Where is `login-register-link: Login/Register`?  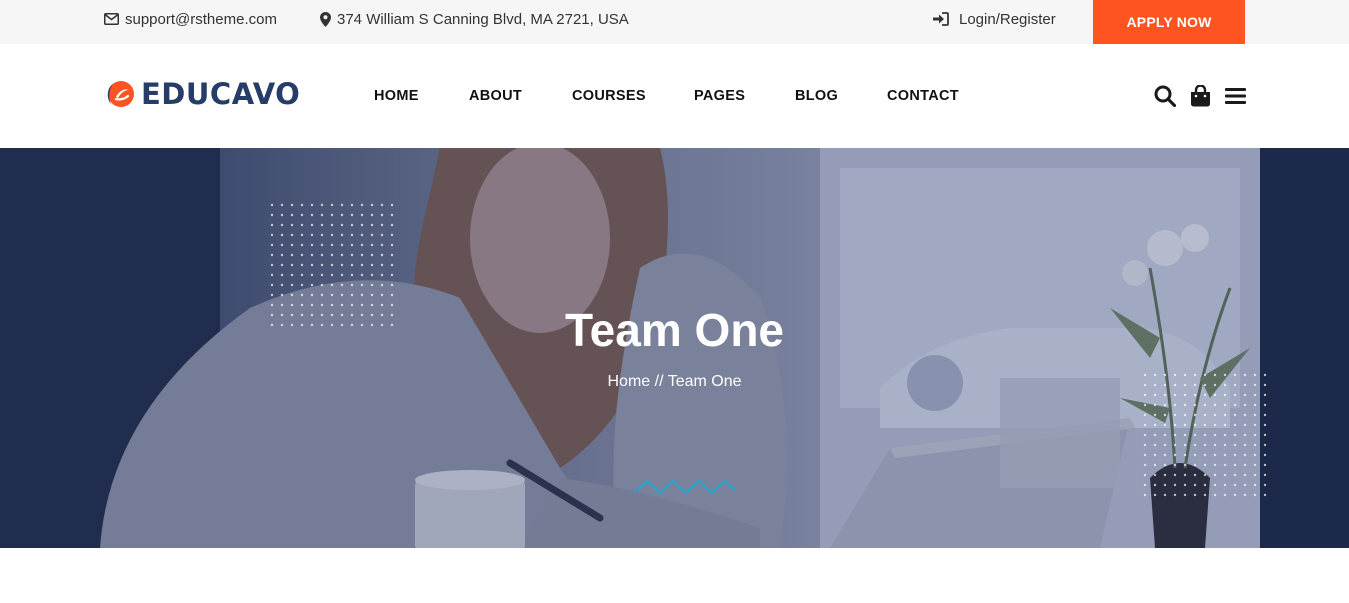 login-register-link: Login/Register is located at coordinates (994, 19).